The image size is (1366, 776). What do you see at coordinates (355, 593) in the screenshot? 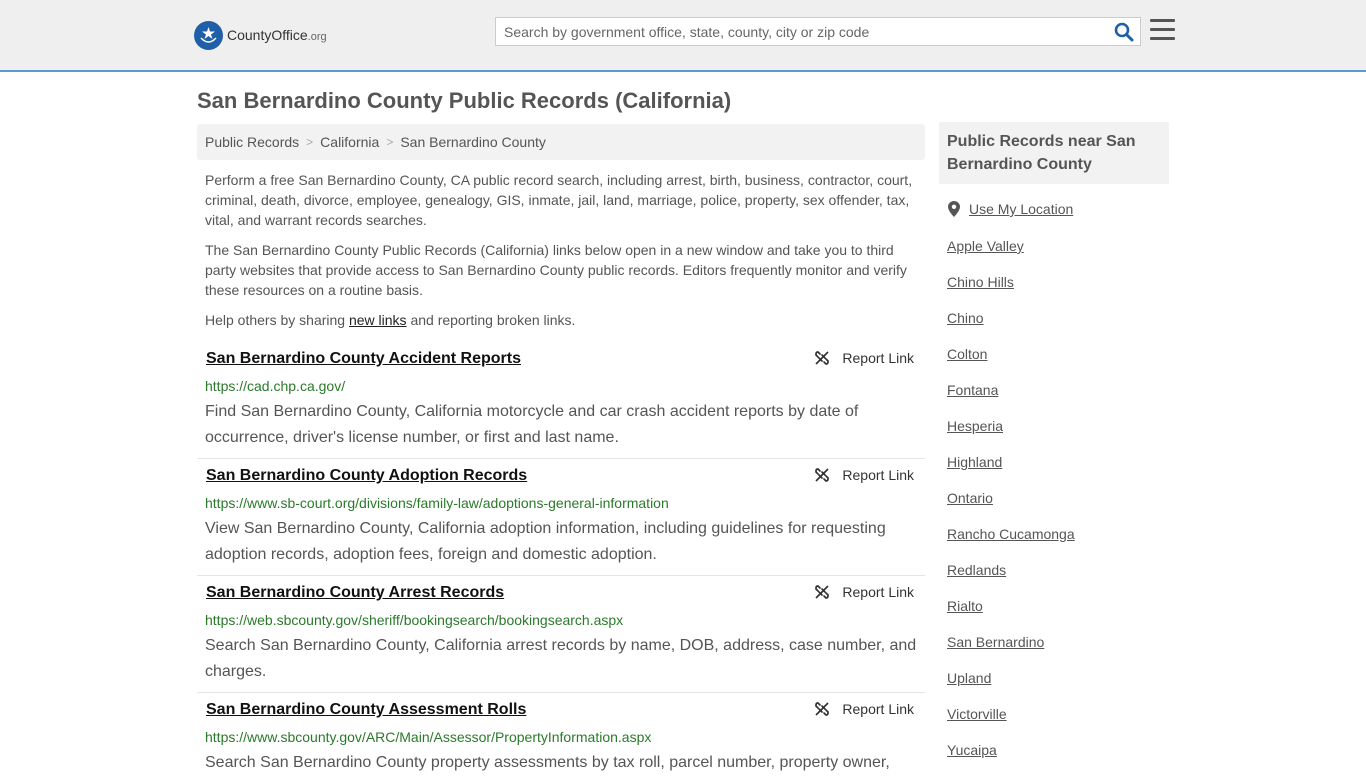
I see `record-title-link: San Bernardino County Arrest Records` at bounding box center [355, 593].